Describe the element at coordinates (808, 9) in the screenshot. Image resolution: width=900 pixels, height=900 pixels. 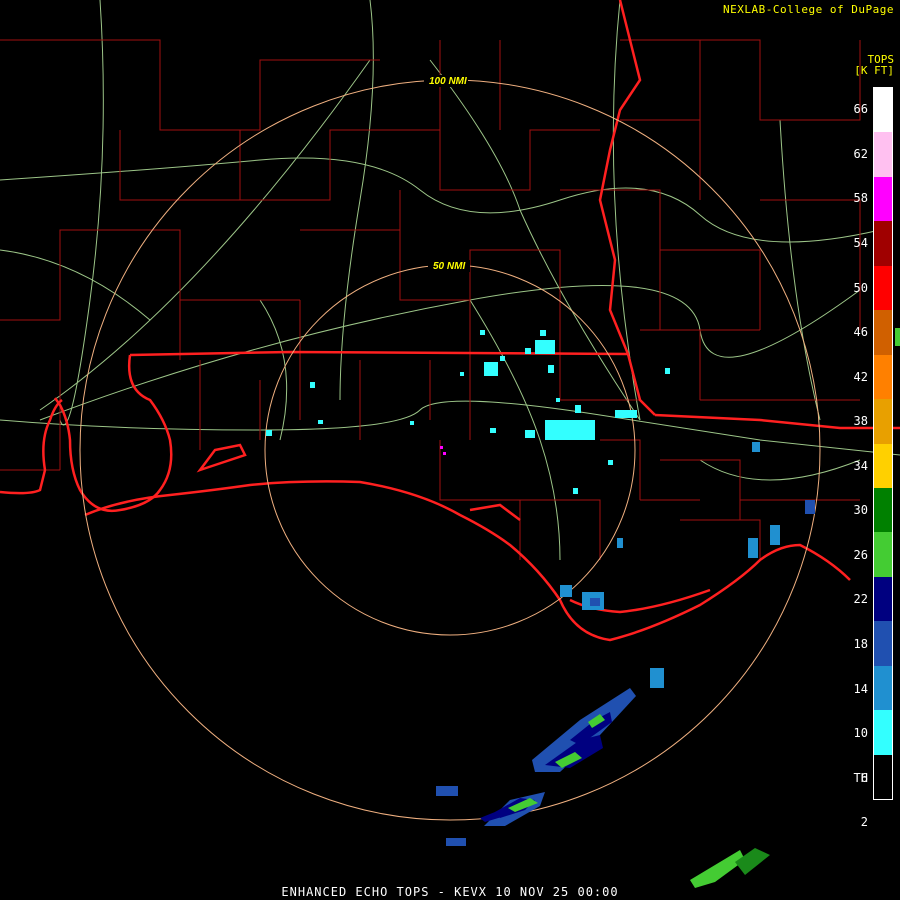
I see `credit-label: NEXLAB-College of DuPage` at that location.